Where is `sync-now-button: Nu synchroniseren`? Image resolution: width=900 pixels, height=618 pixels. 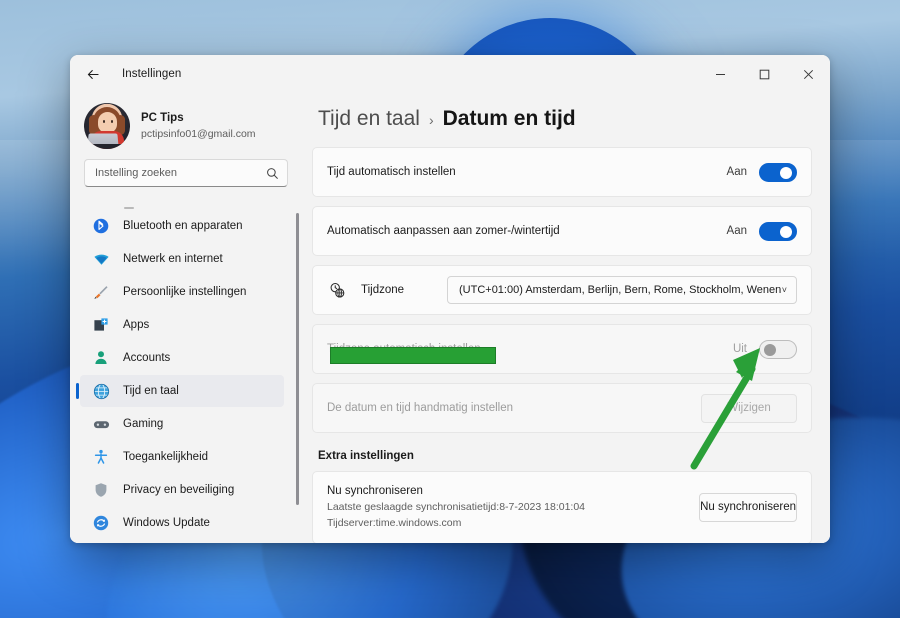 sync-now-button: Nu synchroniseren is located at coordinates (748, 507).